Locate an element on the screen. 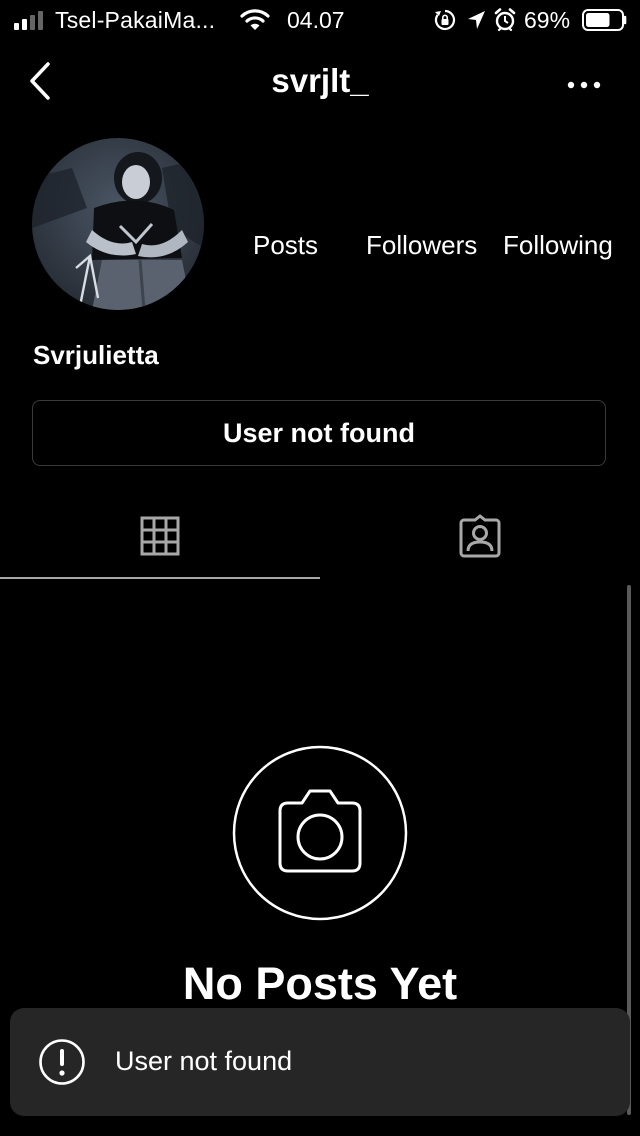 The width and height of the screenshot is (640, 1136). following-stat-label: Following is located at coordinates (558, 245).